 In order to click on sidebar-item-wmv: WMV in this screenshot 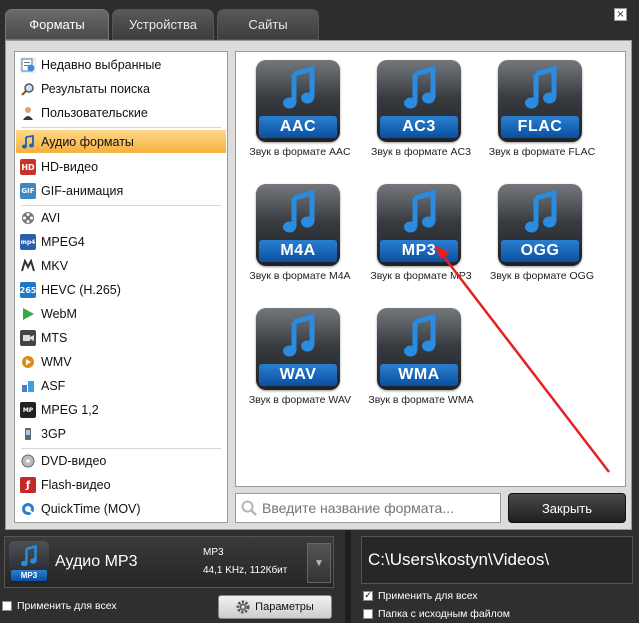, I will do `click(121, 362)`.